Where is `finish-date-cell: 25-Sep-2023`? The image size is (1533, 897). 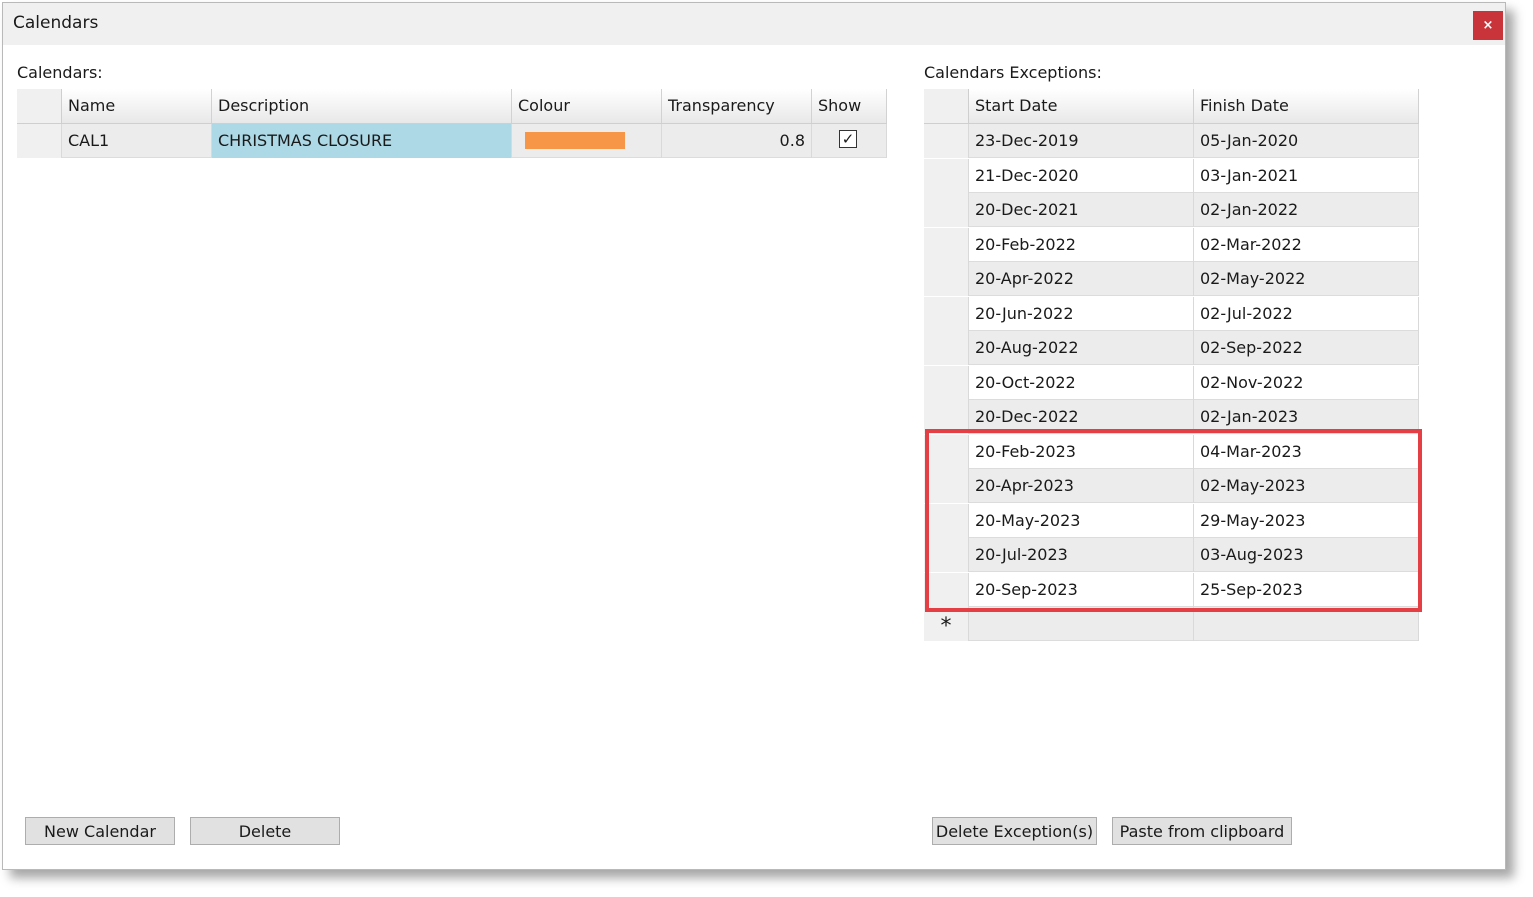 finish-date-cell: 25-Sep-2023 is located at coordinates (1306, 589).